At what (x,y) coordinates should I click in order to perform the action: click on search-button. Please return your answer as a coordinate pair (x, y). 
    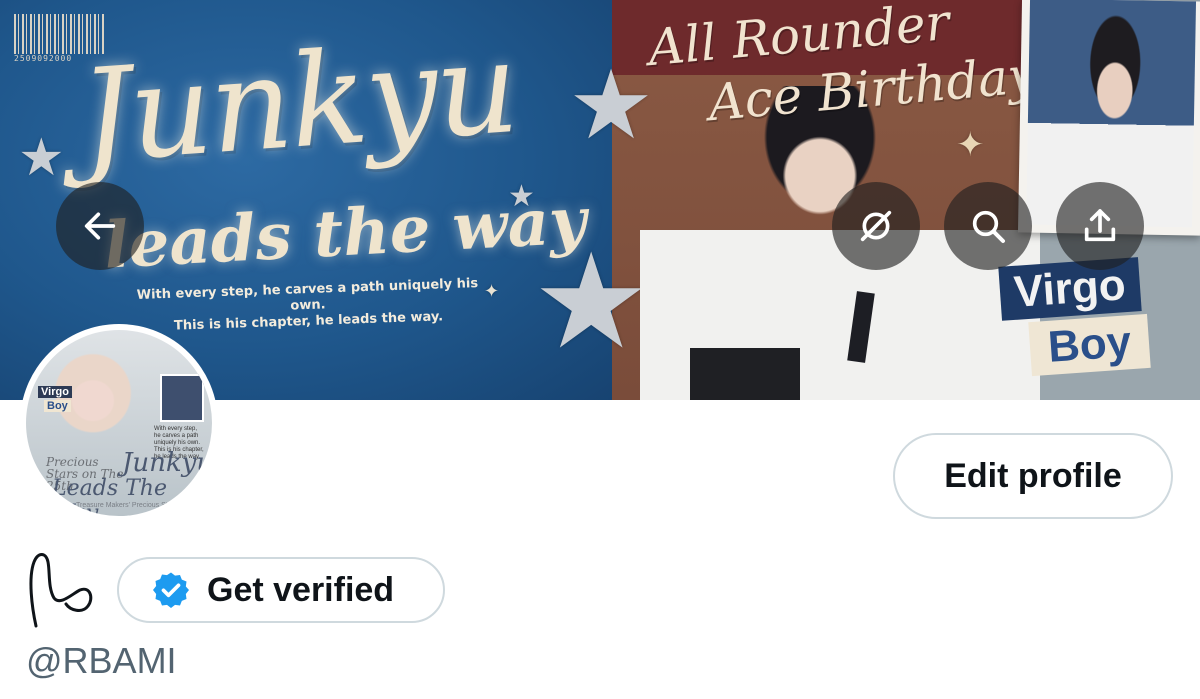
    Looking at the image, I should click on (988, 226).